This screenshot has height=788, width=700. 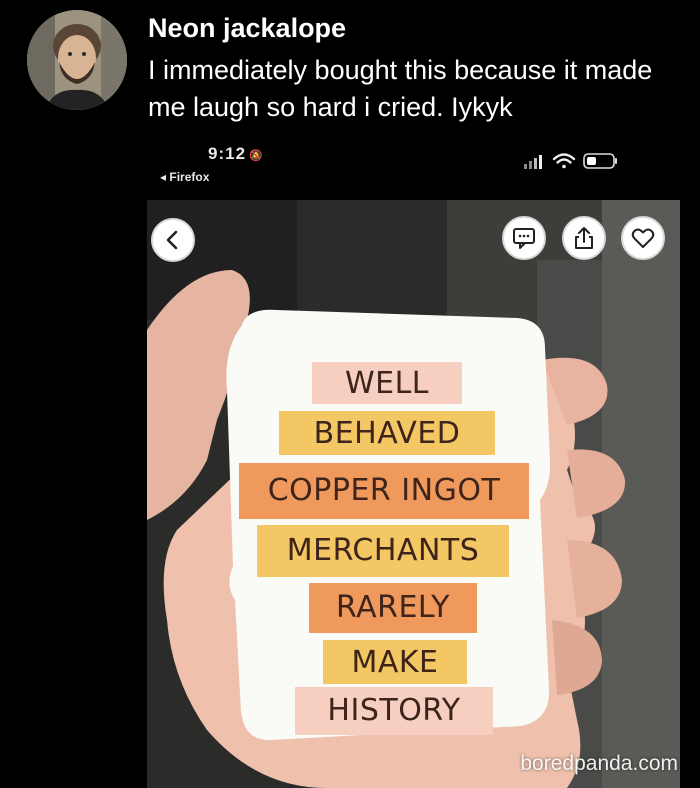 I want to click on wifi-icon, so click(x=564, y=161).